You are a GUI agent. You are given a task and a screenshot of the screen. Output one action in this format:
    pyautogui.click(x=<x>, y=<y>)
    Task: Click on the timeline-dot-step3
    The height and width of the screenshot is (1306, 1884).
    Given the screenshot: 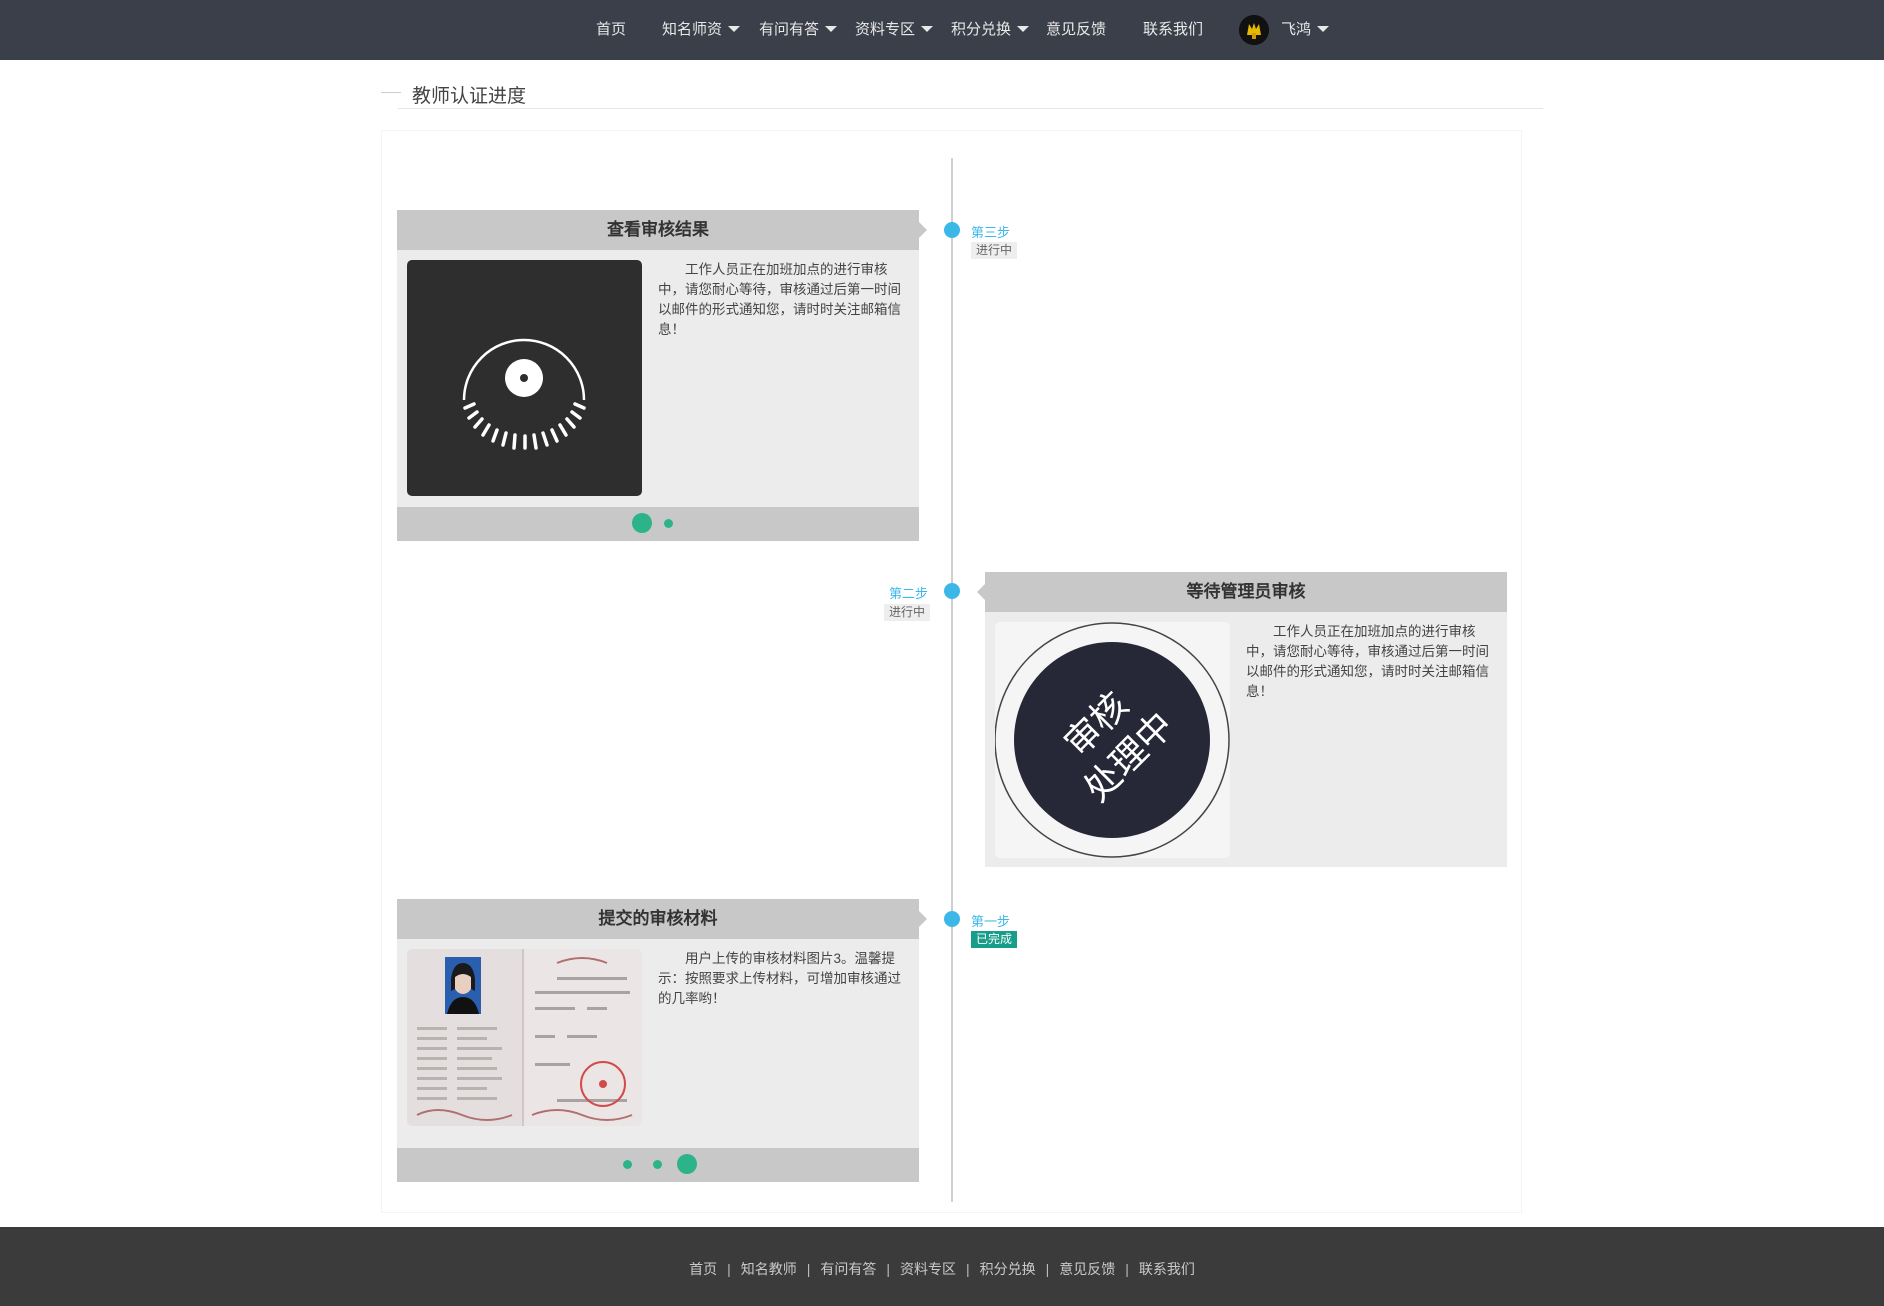 What is the action you would take?
    pyautogui.click(x=952, y=230)
    